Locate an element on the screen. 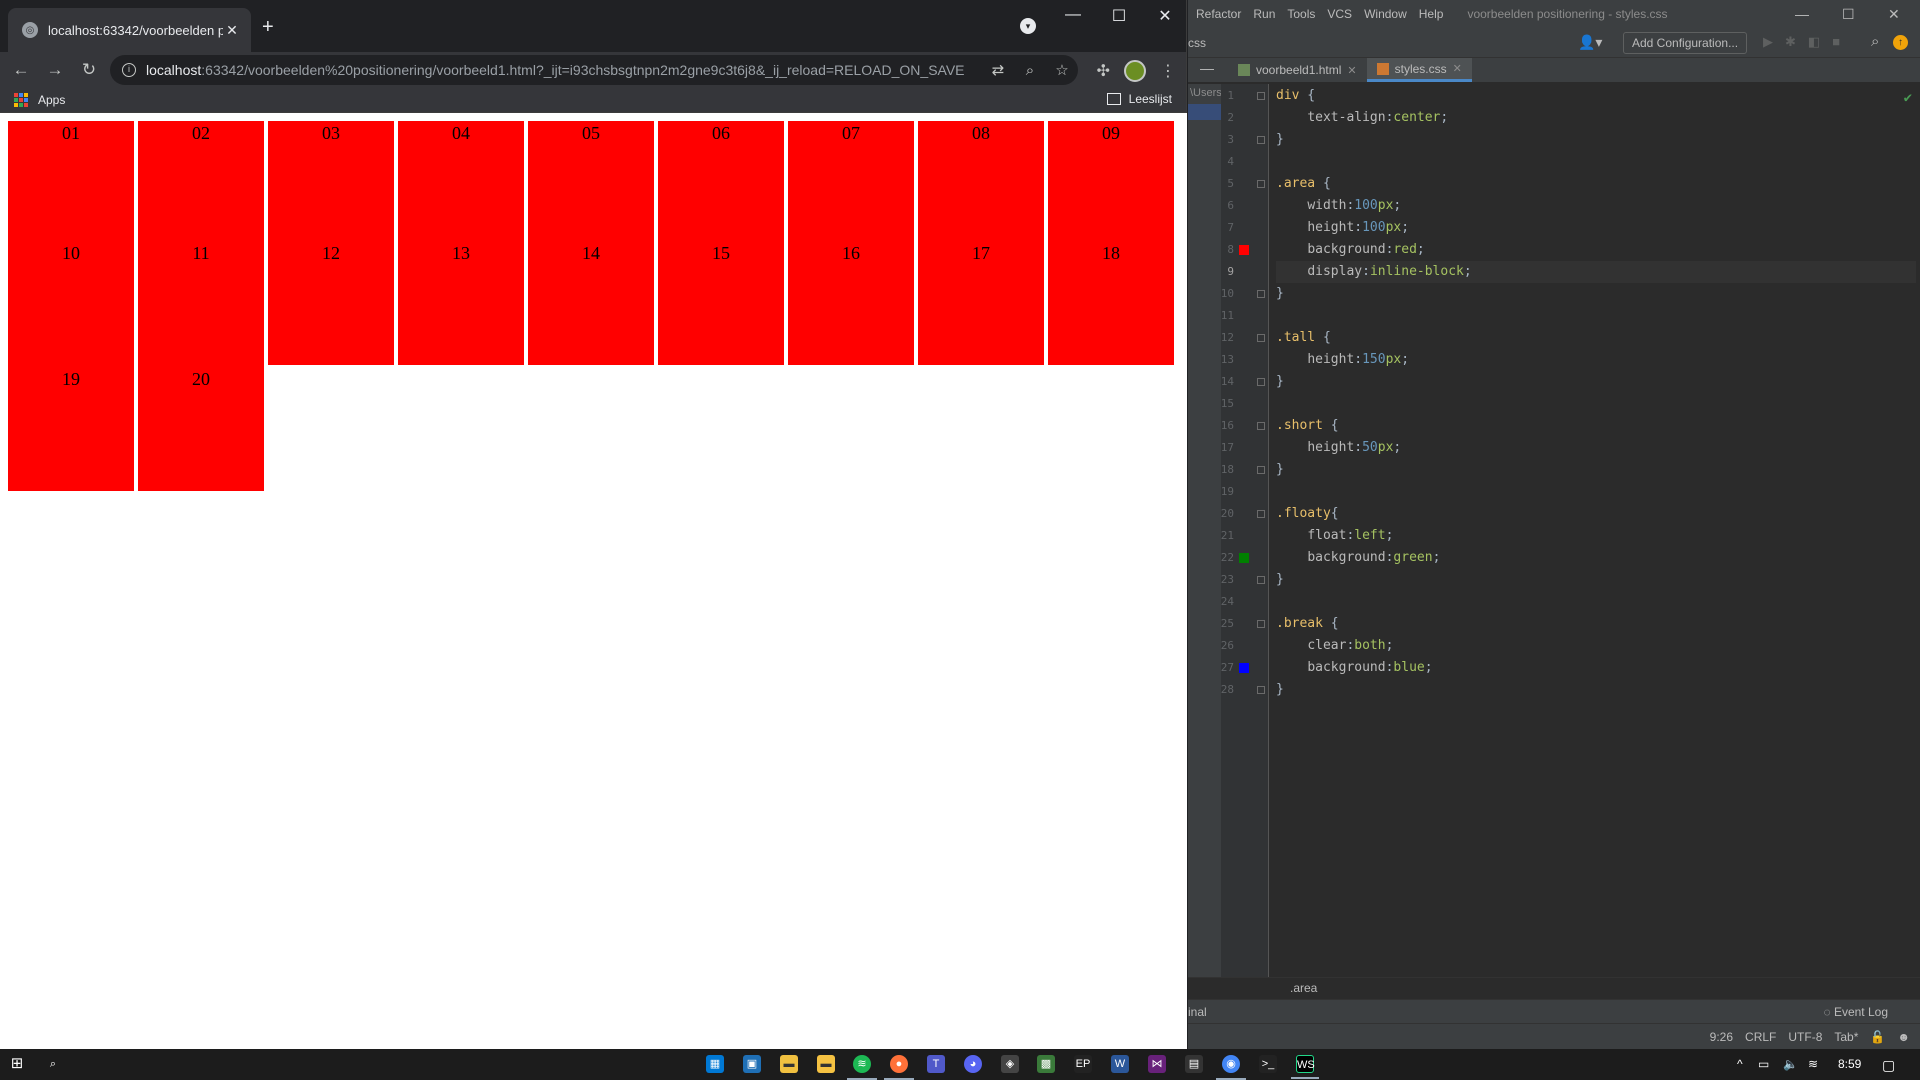  code-line: .tall { is located at coordinates (1596, 338).